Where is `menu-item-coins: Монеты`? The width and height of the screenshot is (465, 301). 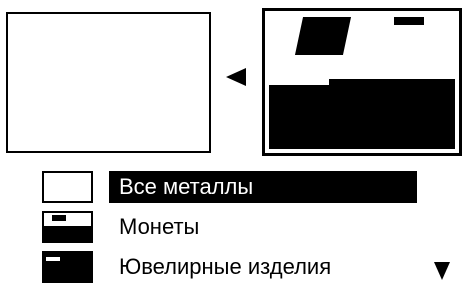
menu-item-coins: Монеты is located at coordinates (252, 228).